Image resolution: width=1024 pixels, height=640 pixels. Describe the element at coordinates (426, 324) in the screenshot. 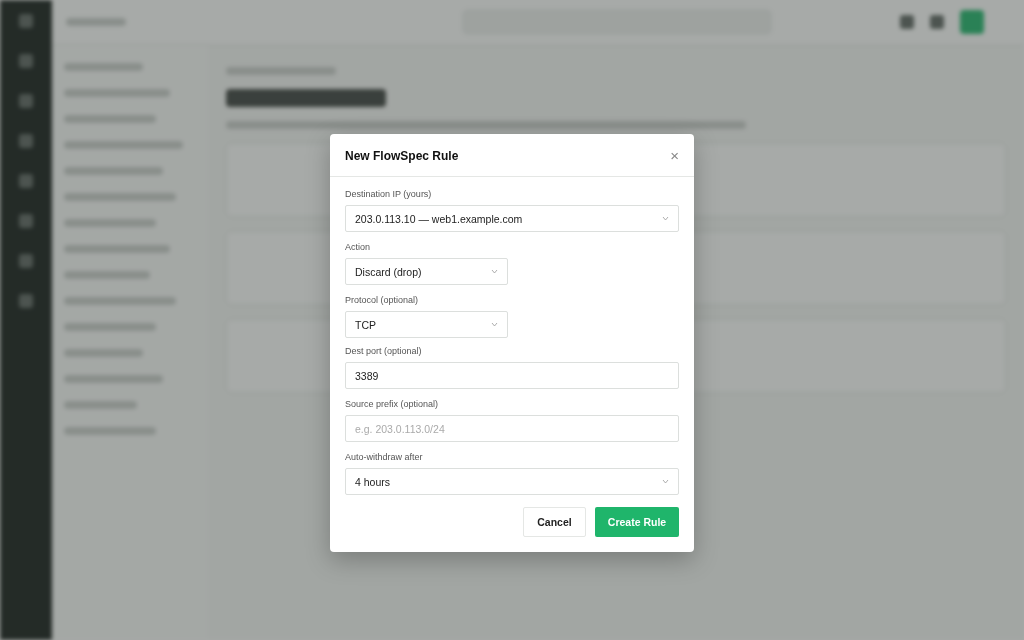

I see `select-field: TCP` at that location.